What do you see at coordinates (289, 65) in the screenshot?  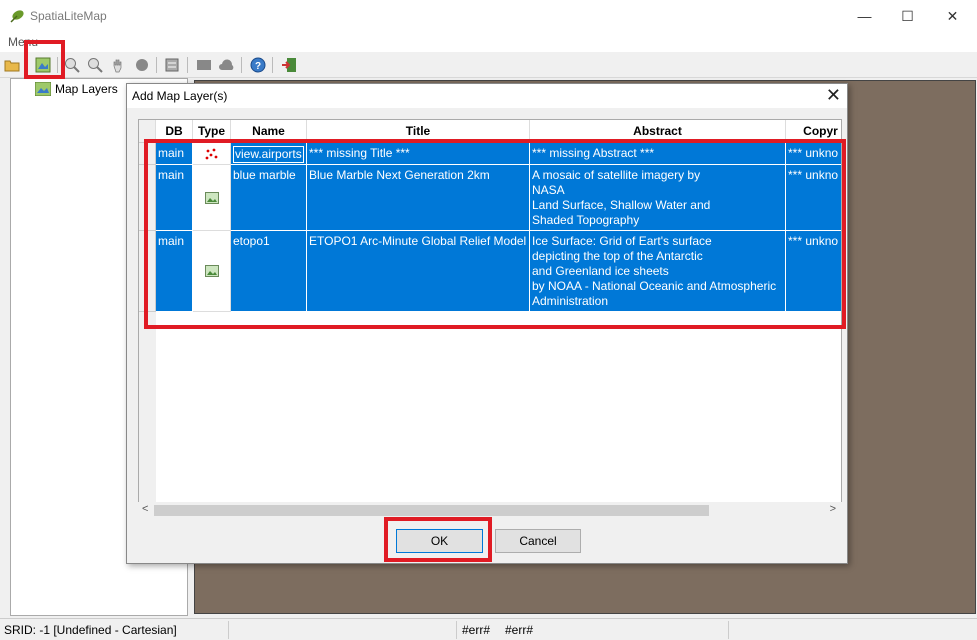 I see `exit-icon` at bounding box center [289, 65].